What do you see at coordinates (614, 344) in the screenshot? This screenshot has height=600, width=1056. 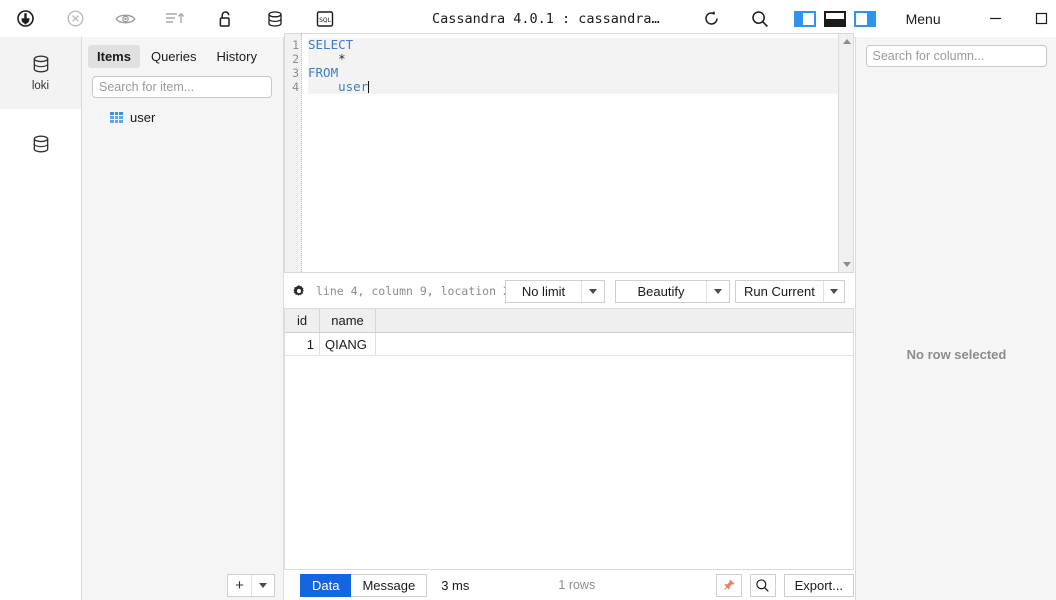 I see `cell-filler` at bounding box center [614, 344].